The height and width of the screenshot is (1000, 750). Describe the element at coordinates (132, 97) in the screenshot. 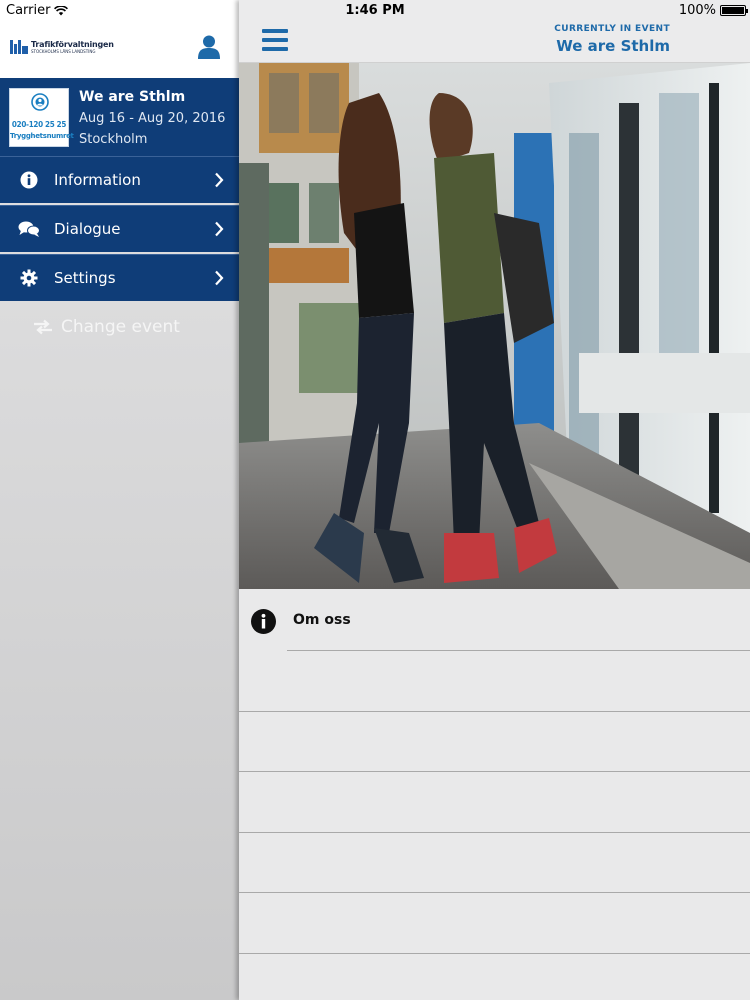

I see `event-title: We are Sthlm` at that location.